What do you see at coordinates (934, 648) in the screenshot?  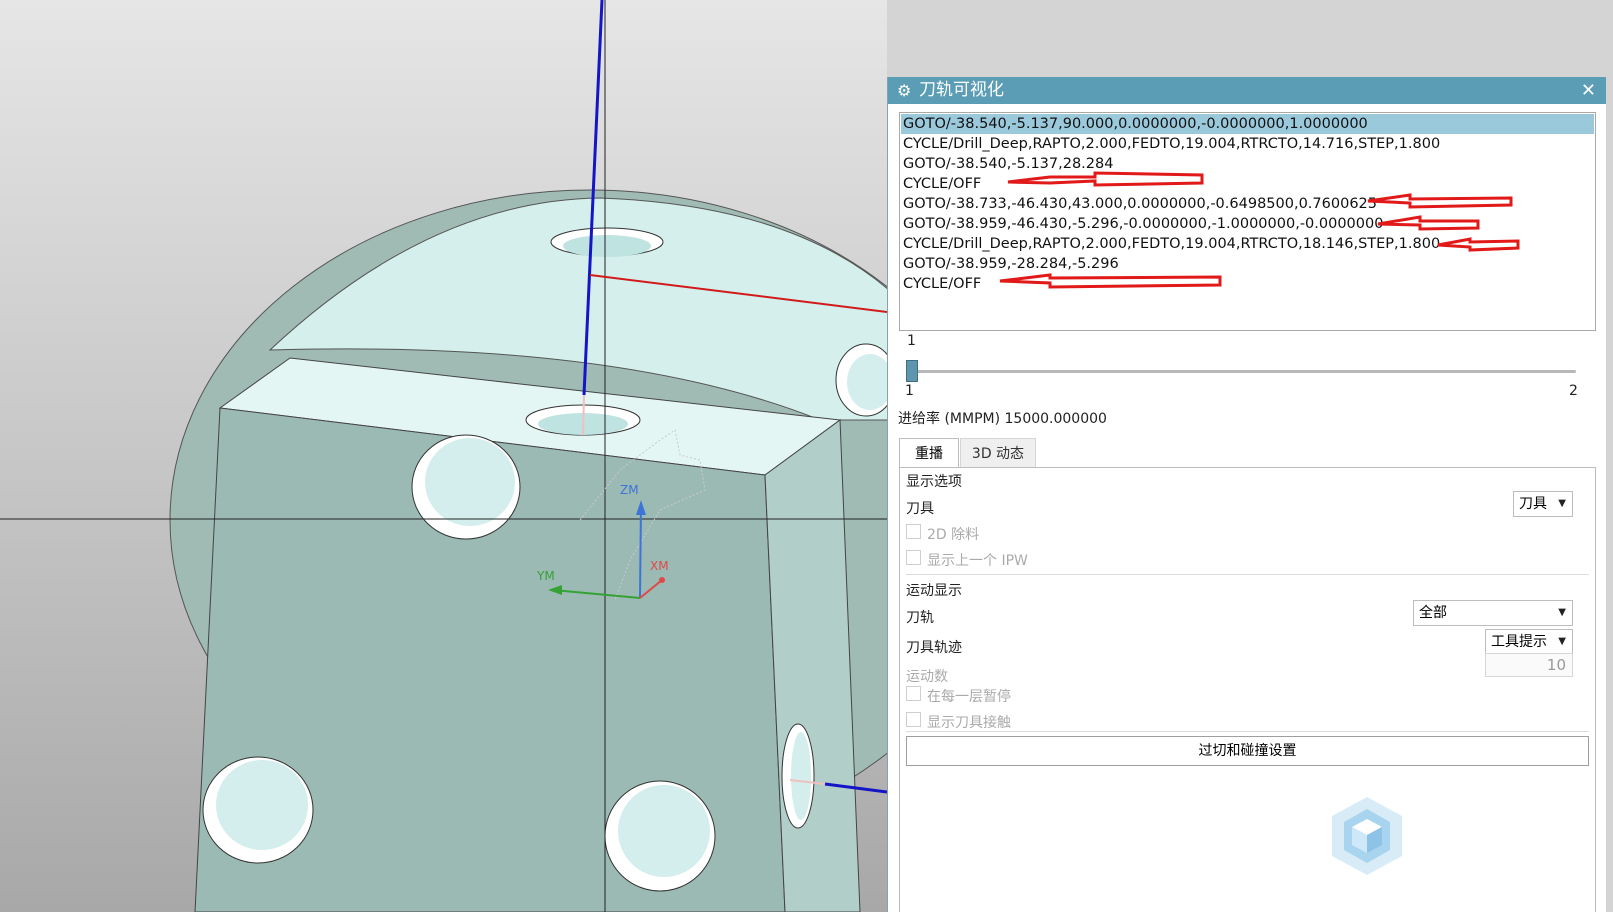 I see `tool-trace-label: 刀具轨迹` at bounding box center [934, 648].